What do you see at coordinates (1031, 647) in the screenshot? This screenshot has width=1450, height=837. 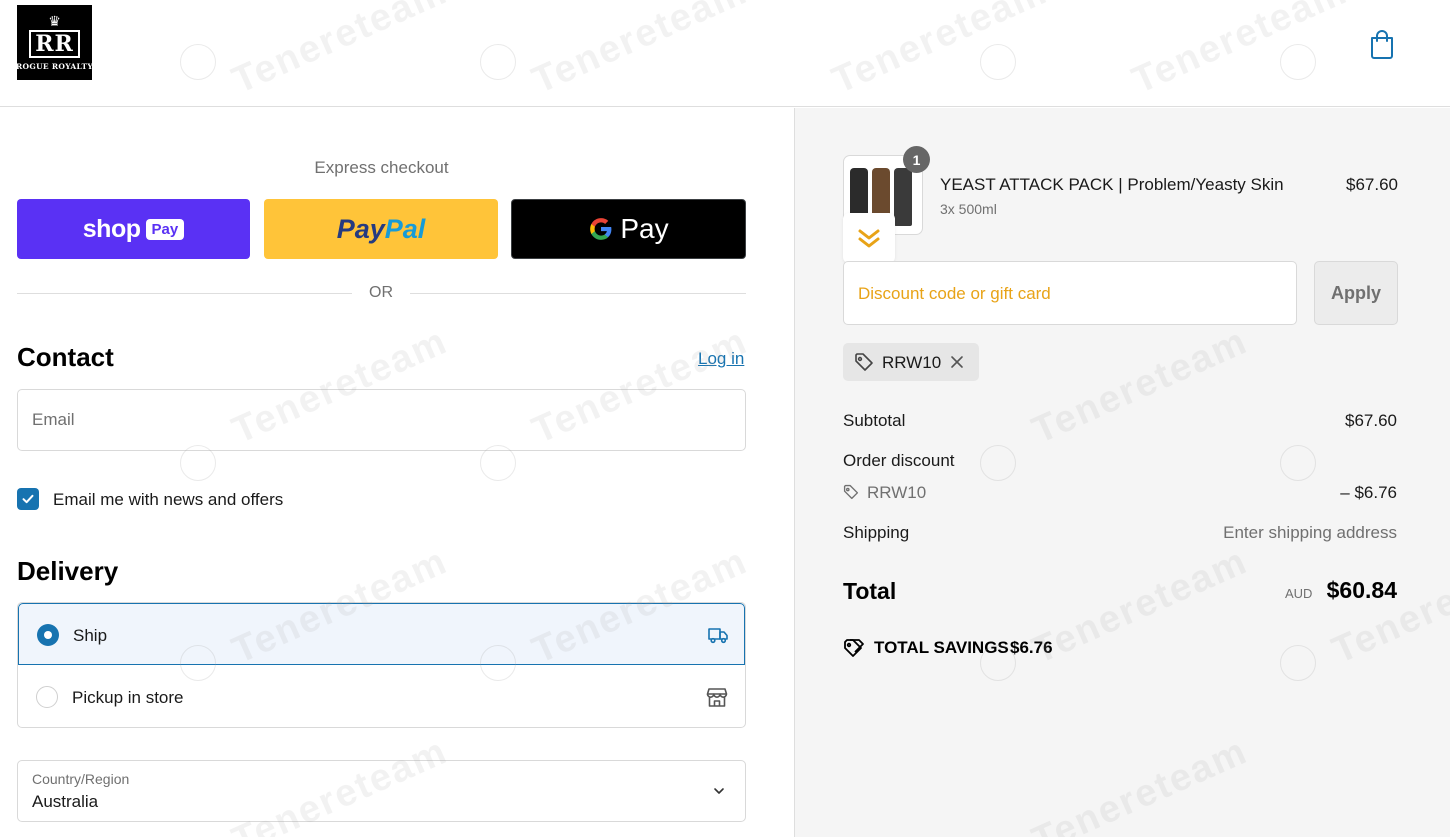 I see `total-savings-value: $6.76` at bounding box center [1031, 647].